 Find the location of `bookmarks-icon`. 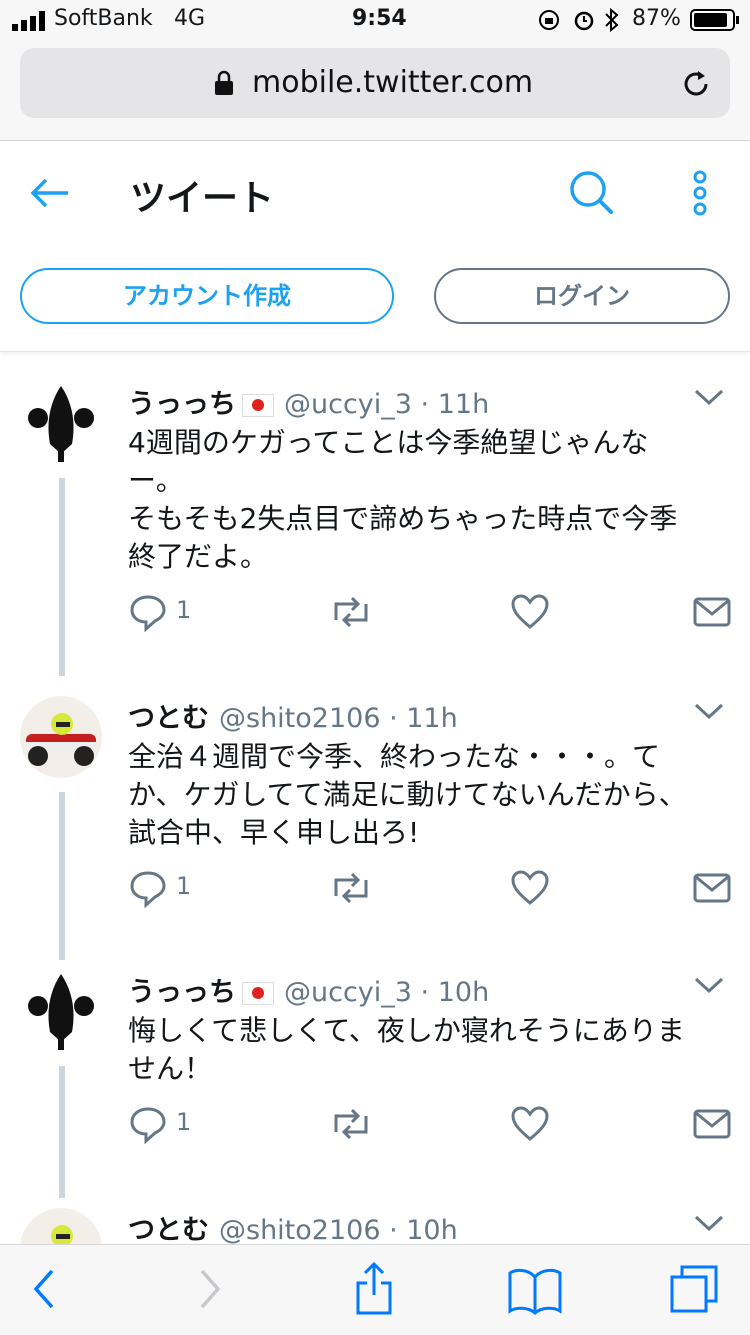

bookmarks-icon is located at coordinates (535, 1290).